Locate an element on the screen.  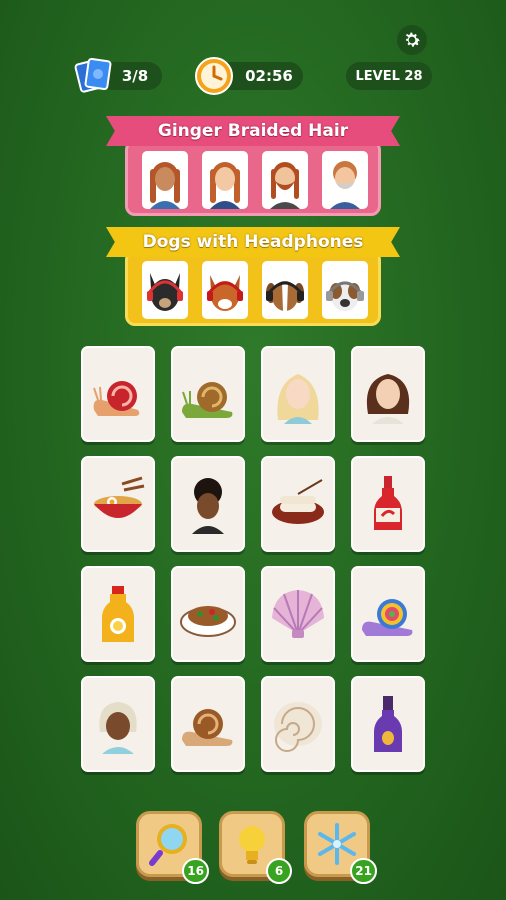
tile-brunette-woman is located at coordinates (388, 394).